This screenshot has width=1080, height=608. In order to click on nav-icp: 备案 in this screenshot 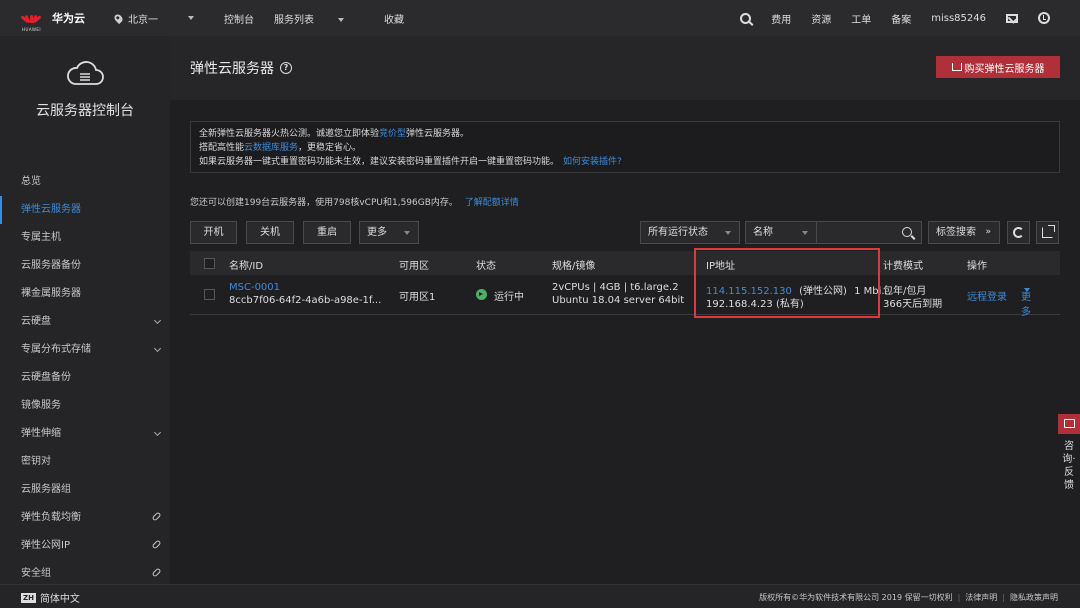, I will do `click(901, 18)`.